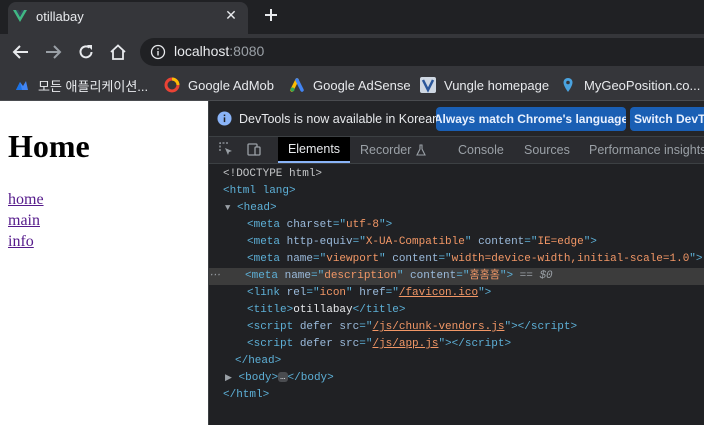  I want to click on vungle-icon, so click(428, 85).